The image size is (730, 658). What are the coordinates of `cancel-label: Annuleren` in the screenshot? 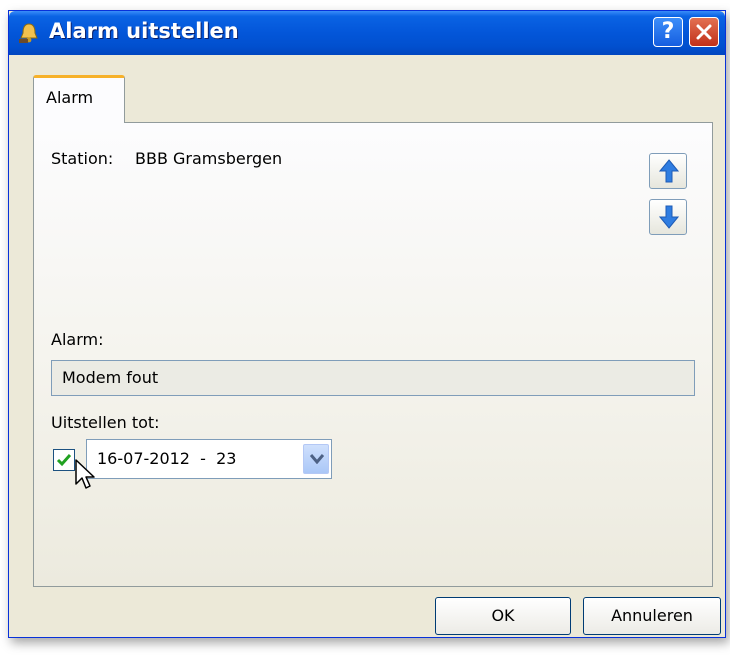 It's located at (652, 615).